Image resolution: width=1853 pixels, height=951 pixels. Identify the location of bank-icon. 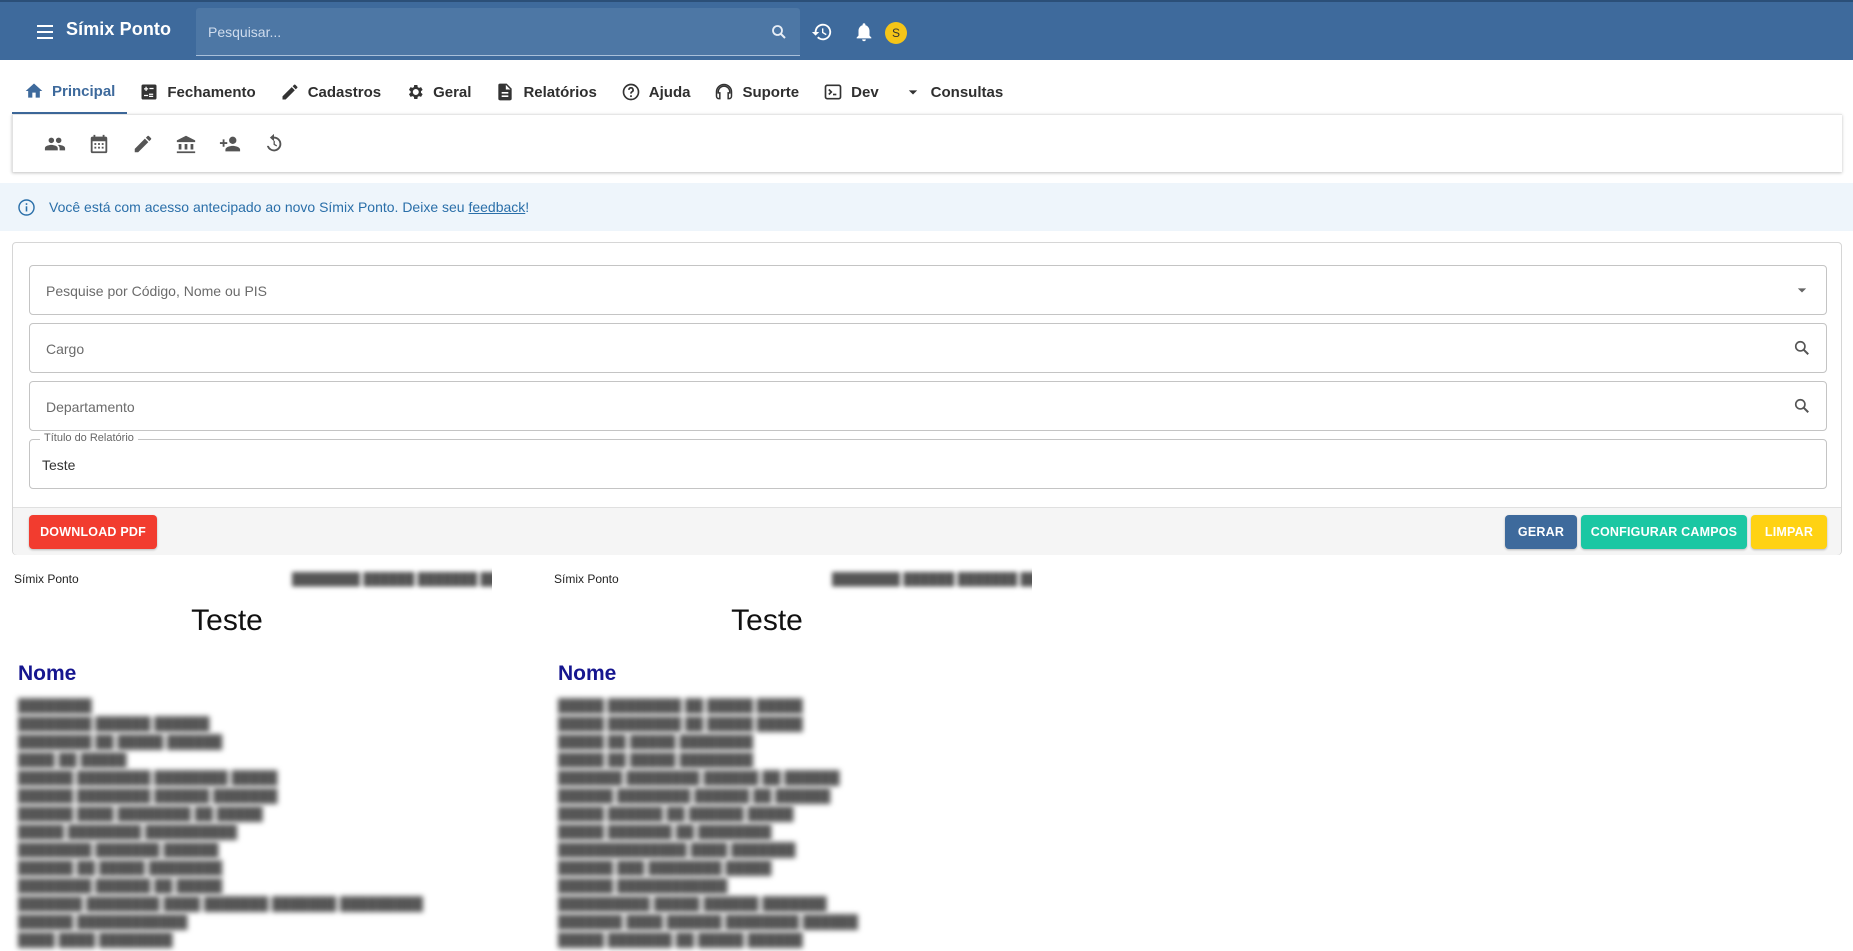
(186, 144).